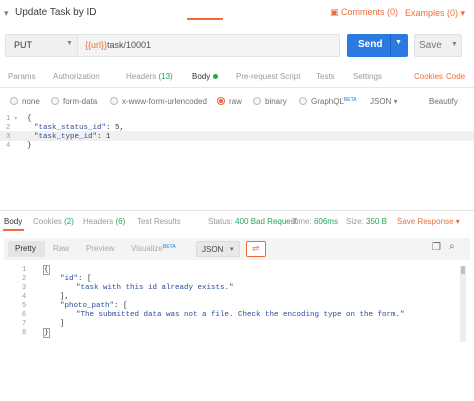 The image size is (474, 401). What do you see at coordinates (53, 221) in the screenshot?
I see `resp-tab-cookies: Cookies (2)` at bounding box center [53, 221].